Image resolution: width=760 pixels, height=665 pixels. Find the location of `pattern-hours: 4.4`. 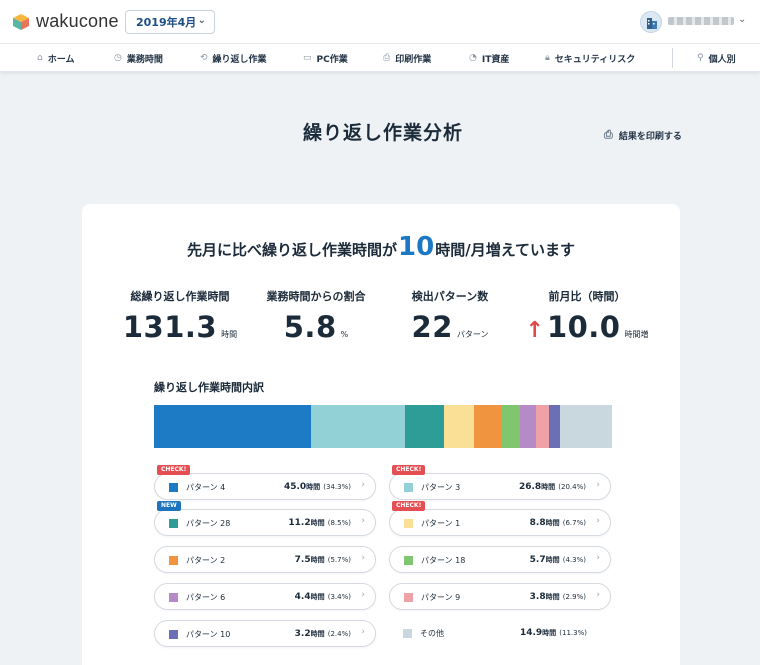

pattern-hours: 4.4 is located at coordinates (302, 597).